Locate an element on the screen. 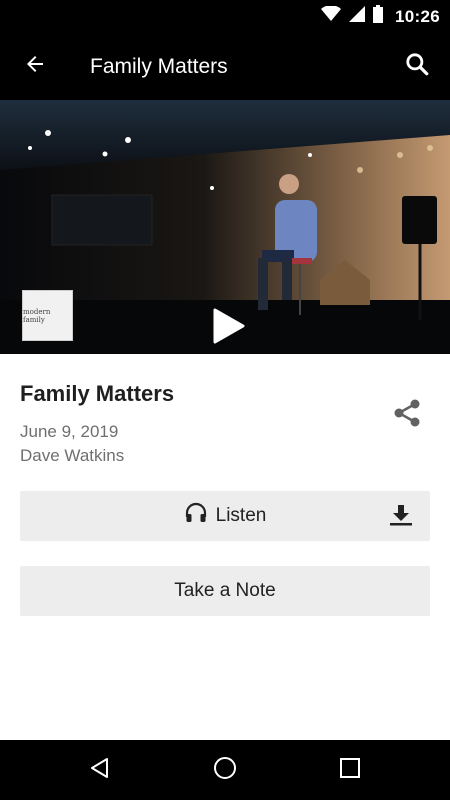  cell-signal-icon is located at coordinates (357, 16).